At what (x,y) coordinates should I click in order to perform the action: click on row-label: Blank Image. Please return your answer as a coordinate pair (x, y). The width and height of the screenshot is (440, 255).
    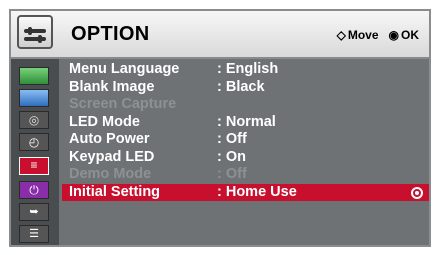
    Looking at the image, I should click on (112, 86).